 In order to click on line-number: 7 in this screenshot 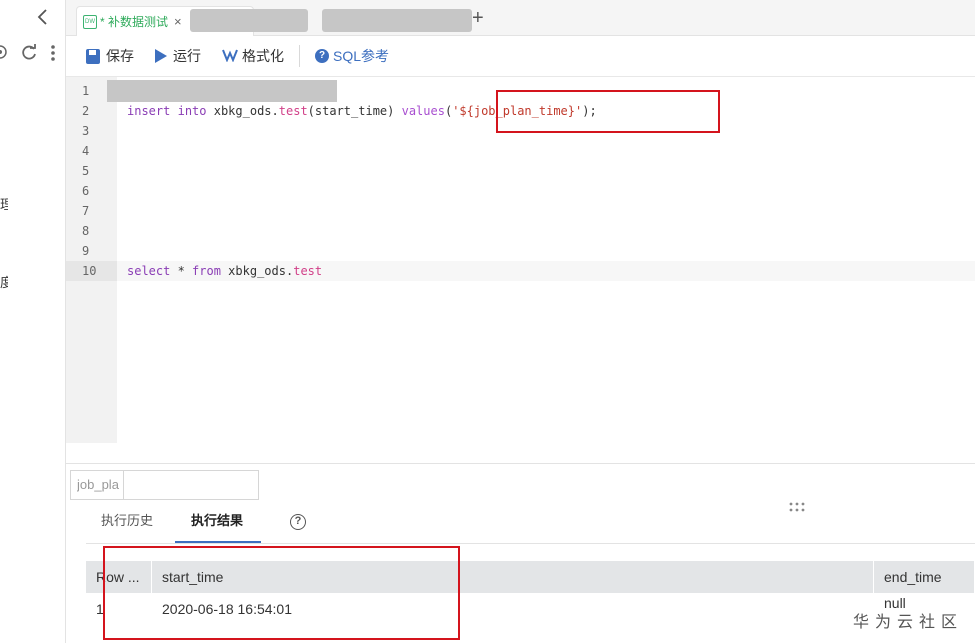, I will do `click(86, 211)`.